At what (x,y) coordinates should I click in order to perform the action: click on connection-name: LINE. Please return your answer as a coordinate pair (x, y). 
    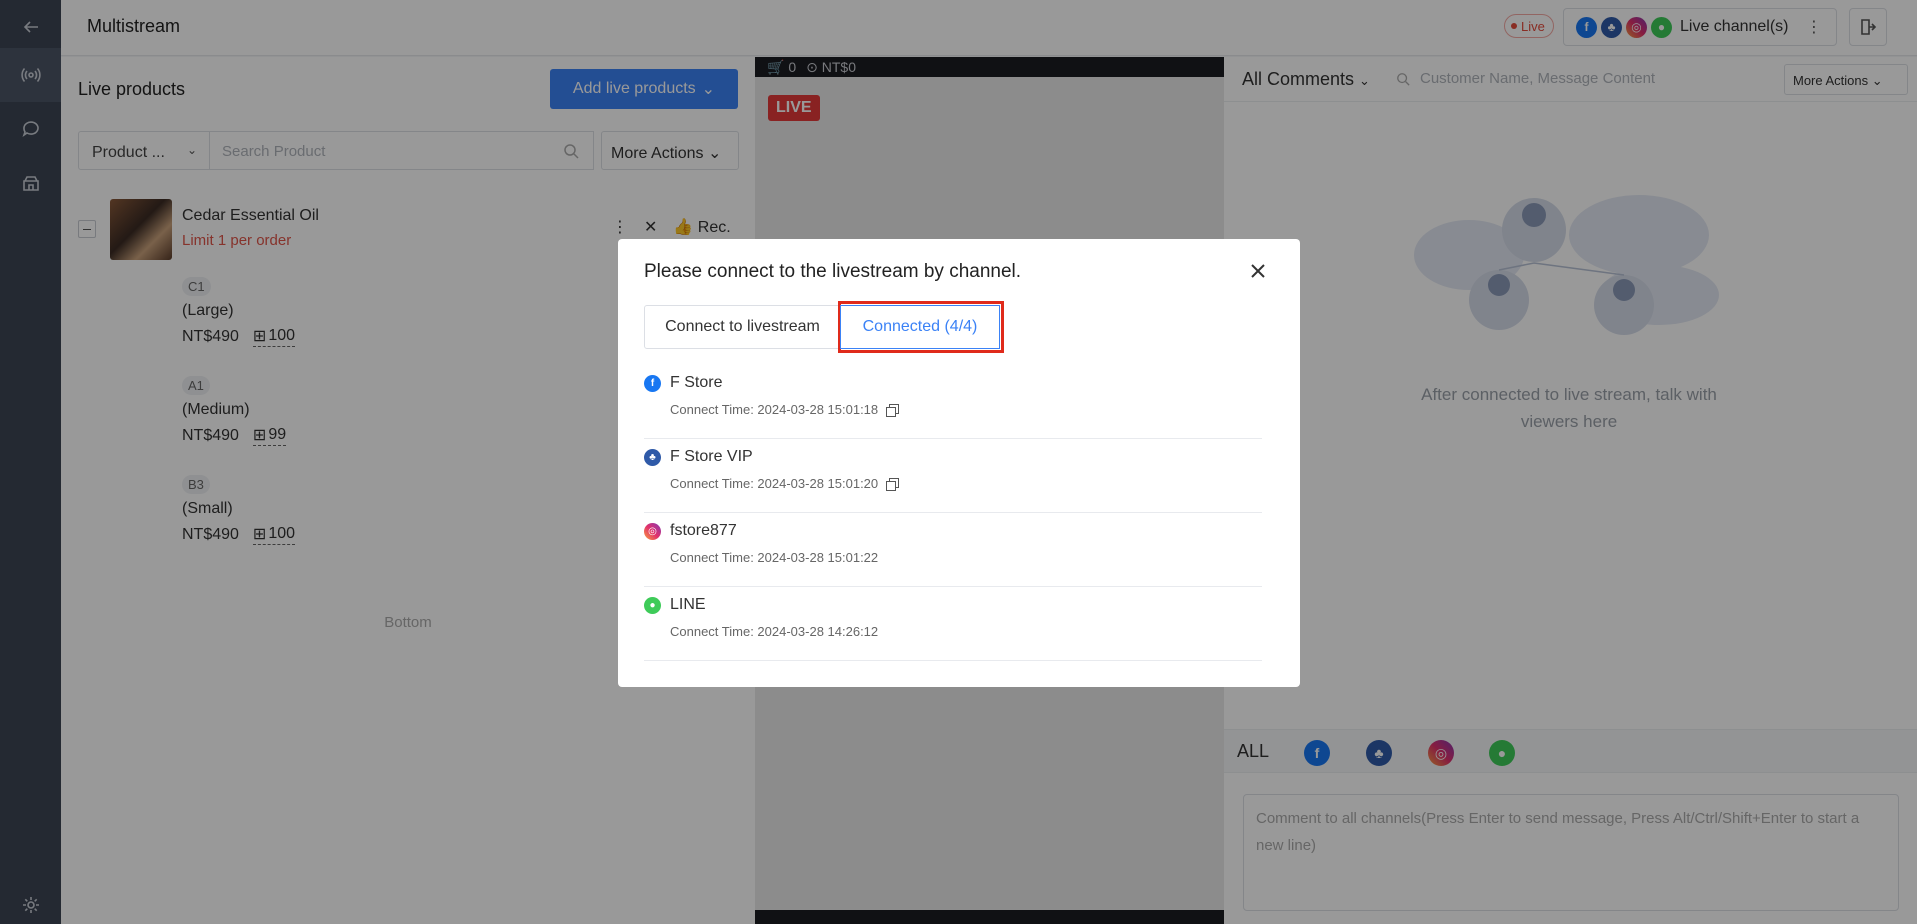
    Looking at the image, I should click on (688, 604).